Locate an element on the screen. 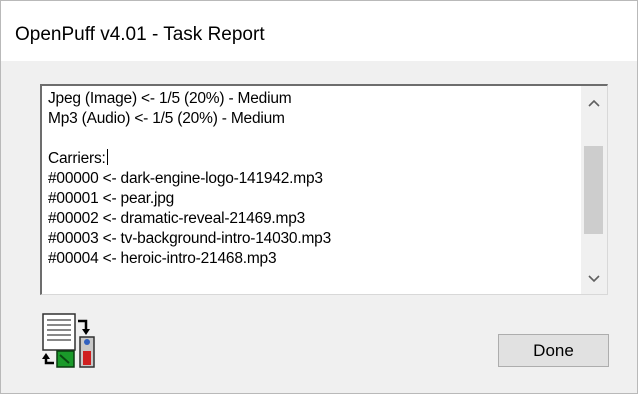  vertical-scrollbar is located at coordinates (594, 190).